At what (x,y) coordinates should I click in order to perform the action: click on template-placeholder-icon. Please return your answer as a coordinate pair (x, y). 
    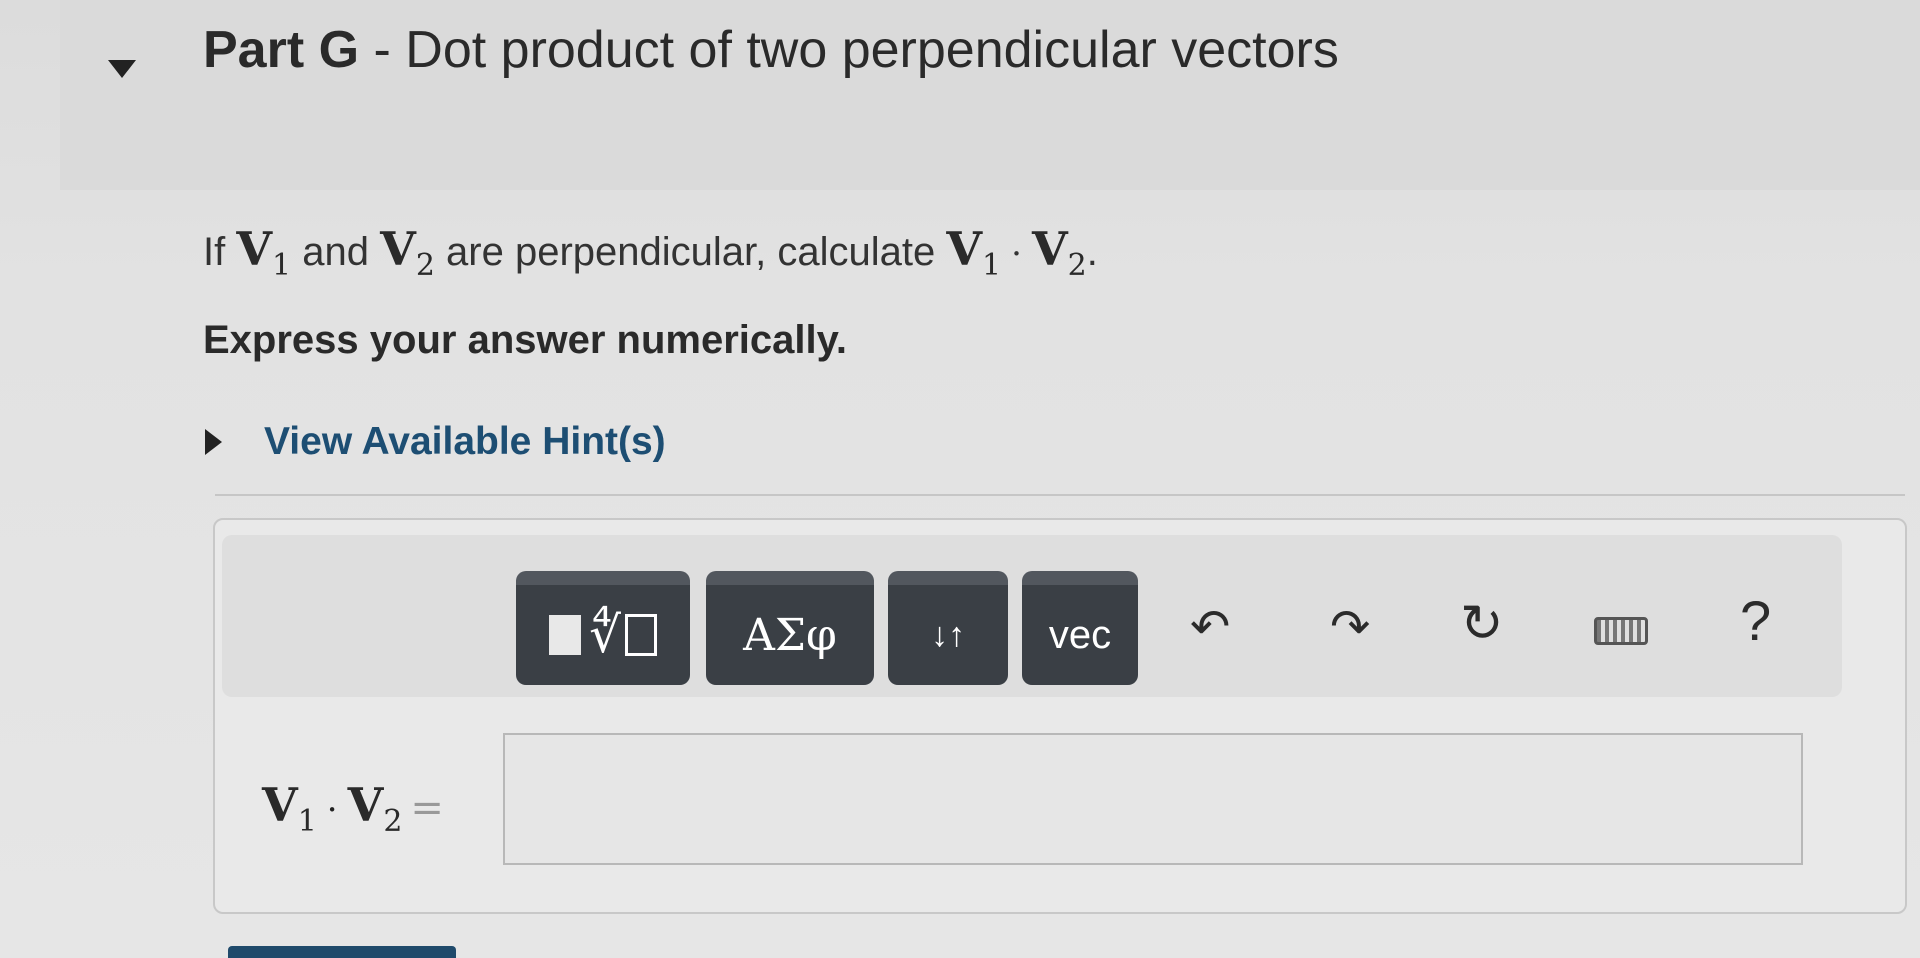
    Looking at the image, I should click on (640, 635).